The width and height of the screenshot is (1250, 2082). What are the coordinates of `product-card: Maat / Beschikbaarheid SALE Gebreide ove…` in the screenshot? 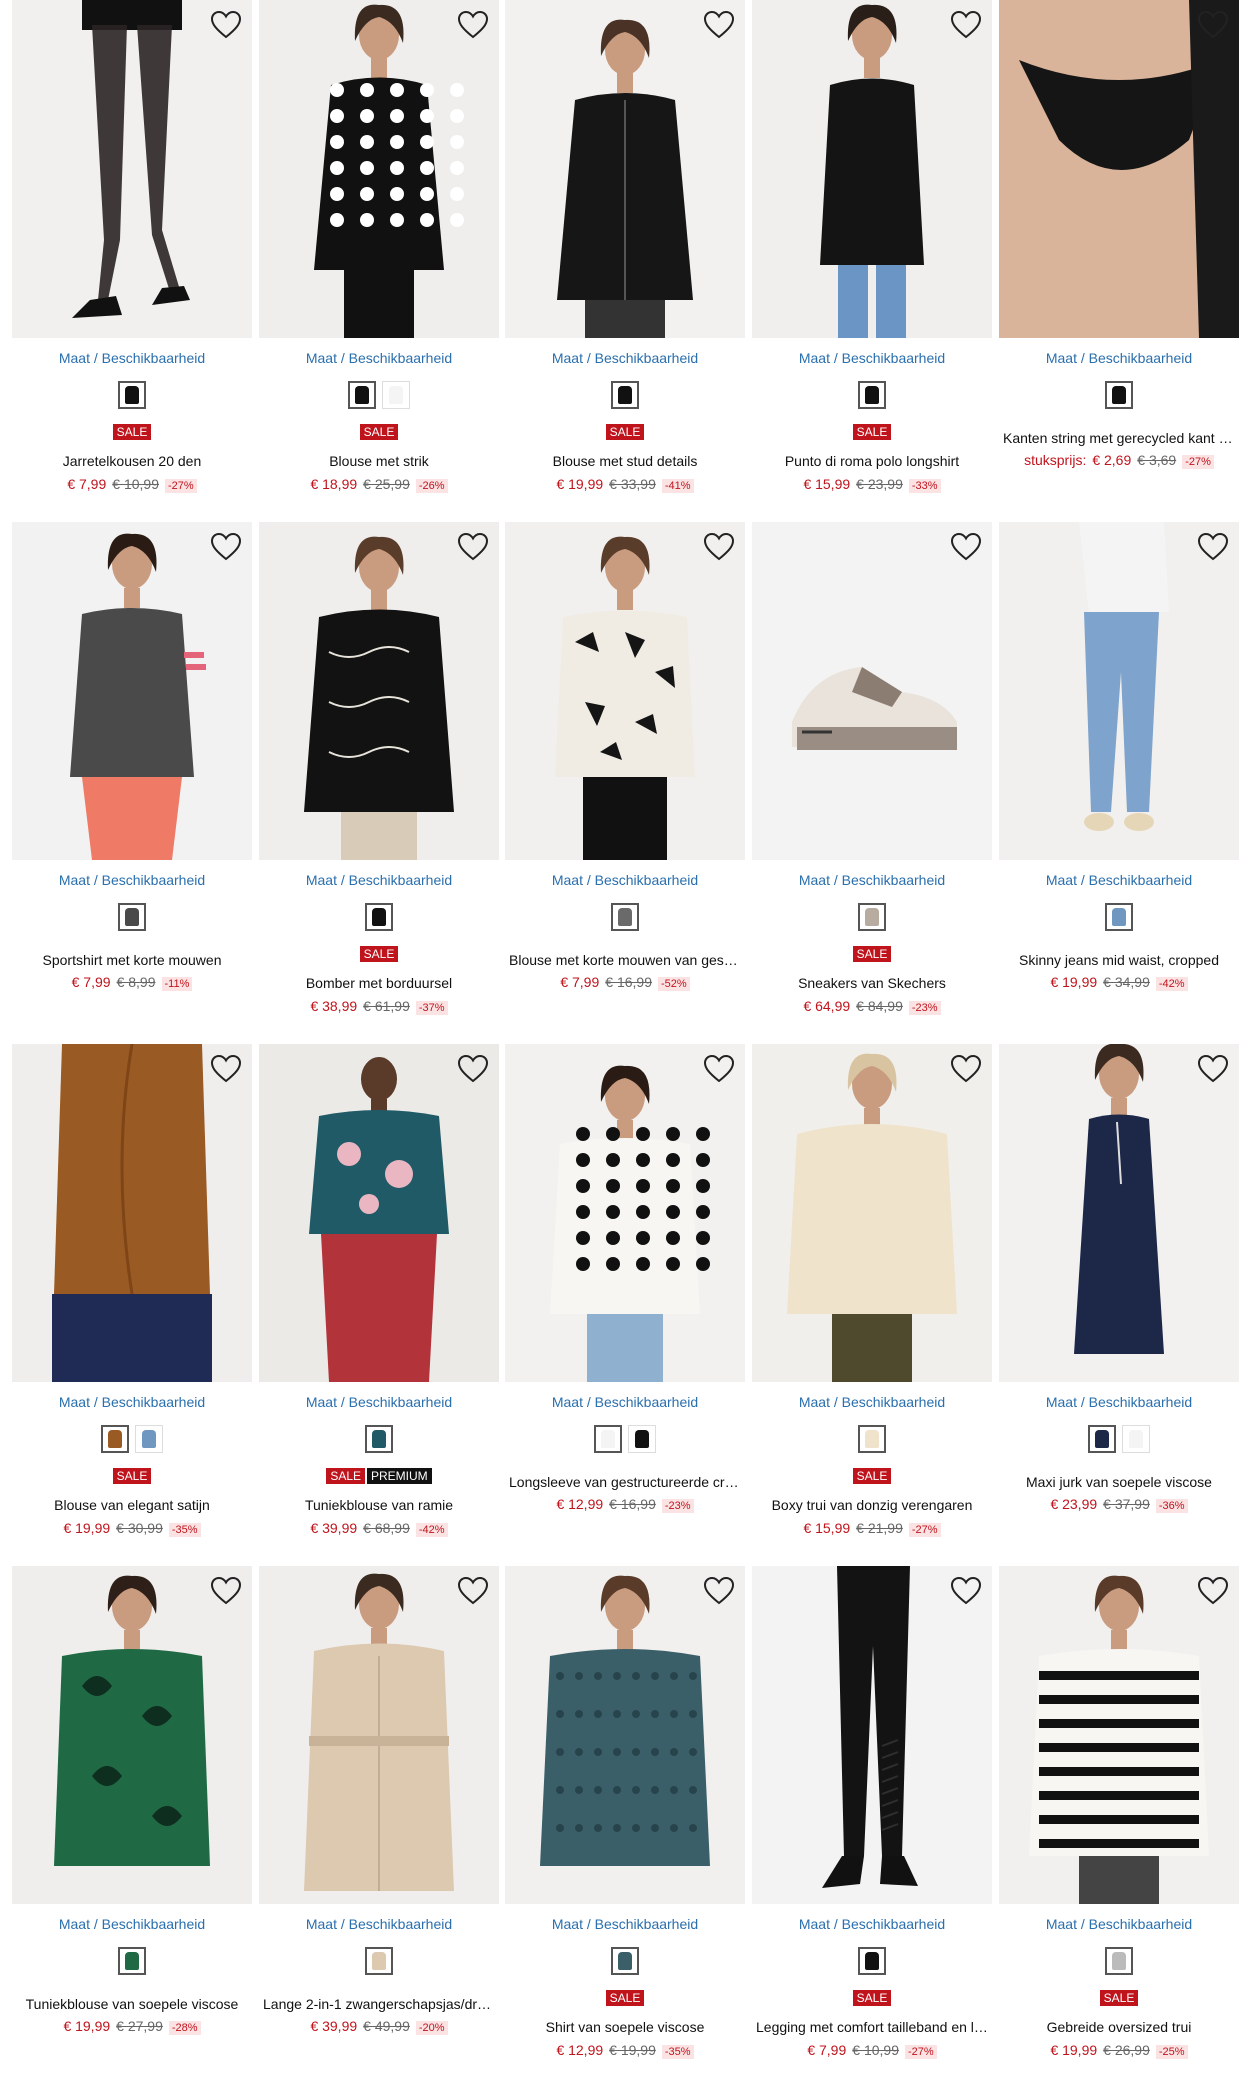 It's located at (1119, 1816).